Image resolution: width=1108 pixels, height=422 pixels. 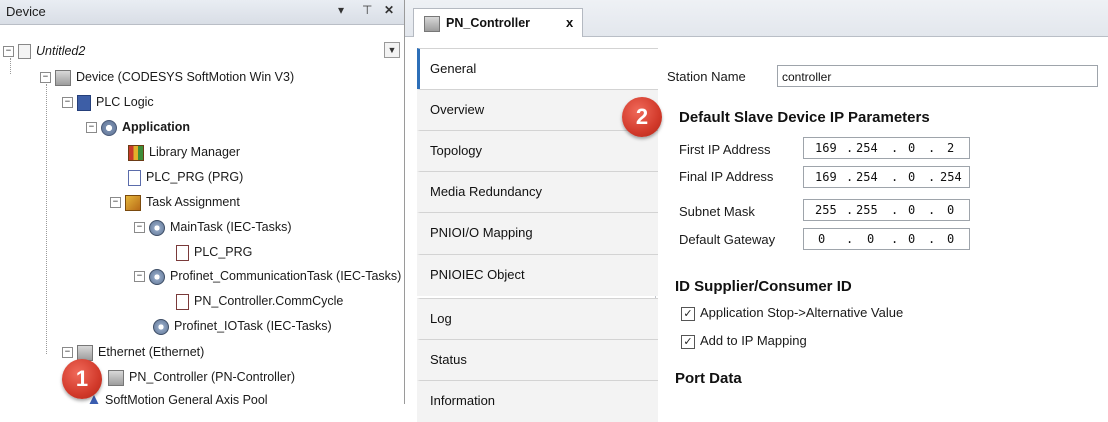 What do you see at coordinates (134, 177) in the screenshot?
I see `program-icon` at bounding box center [134, 177].